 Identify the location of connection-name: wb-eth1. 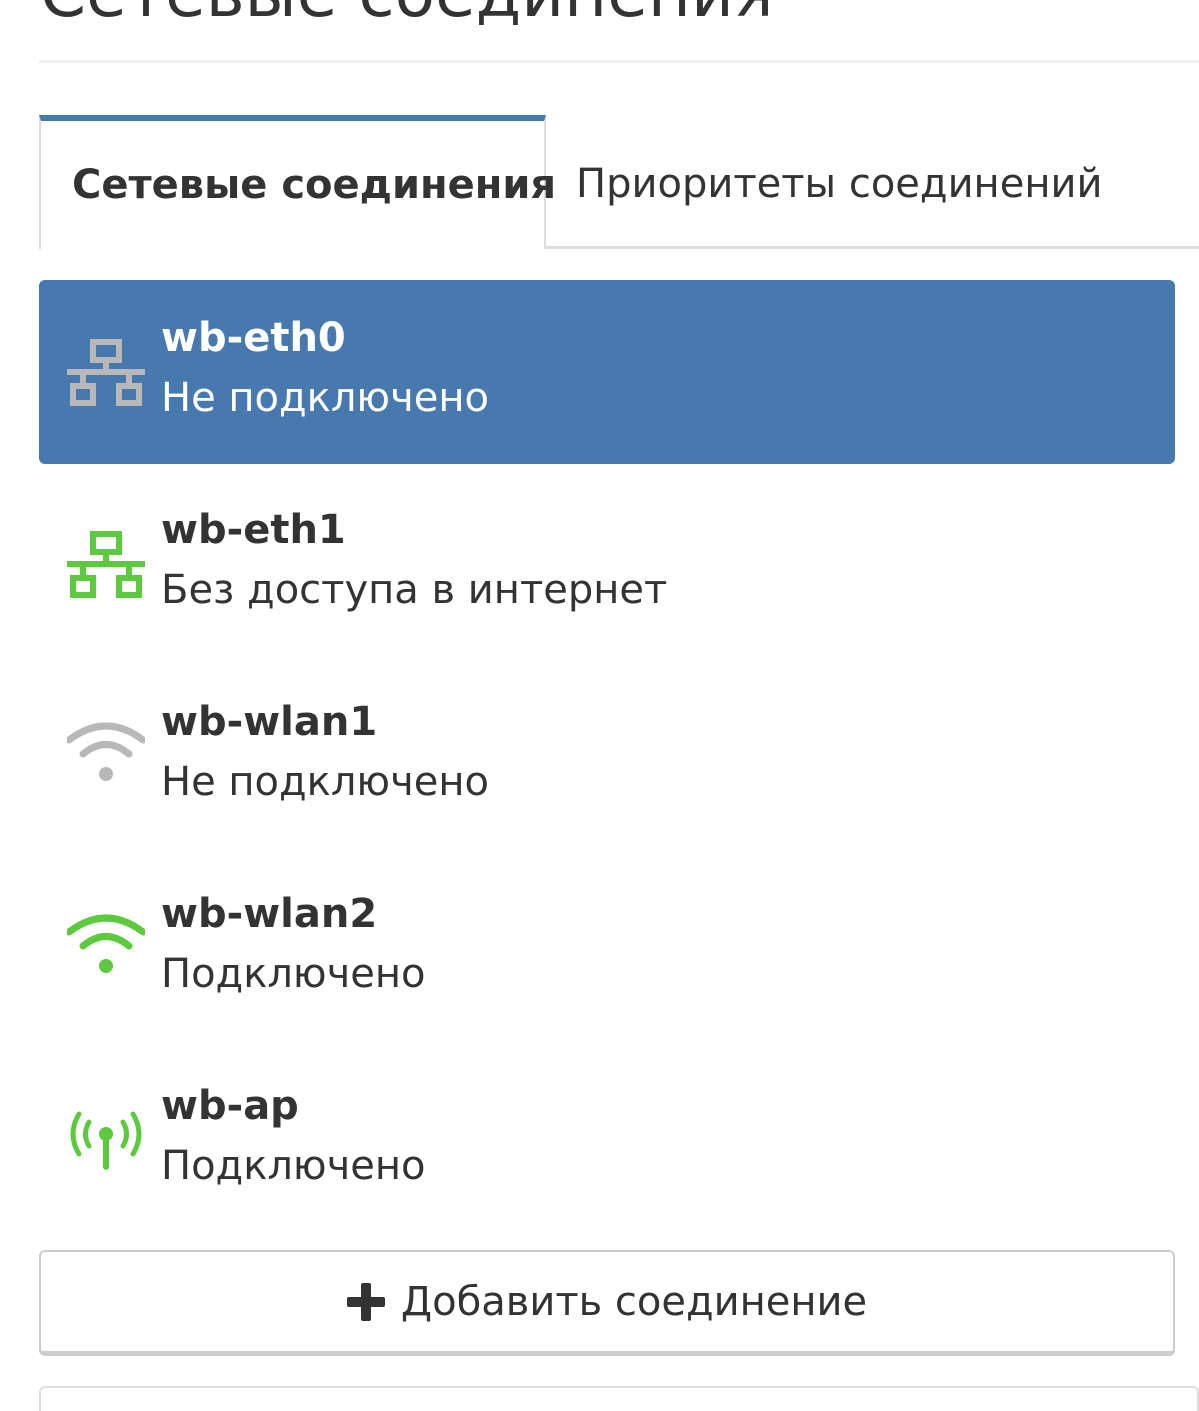
(253, 530).